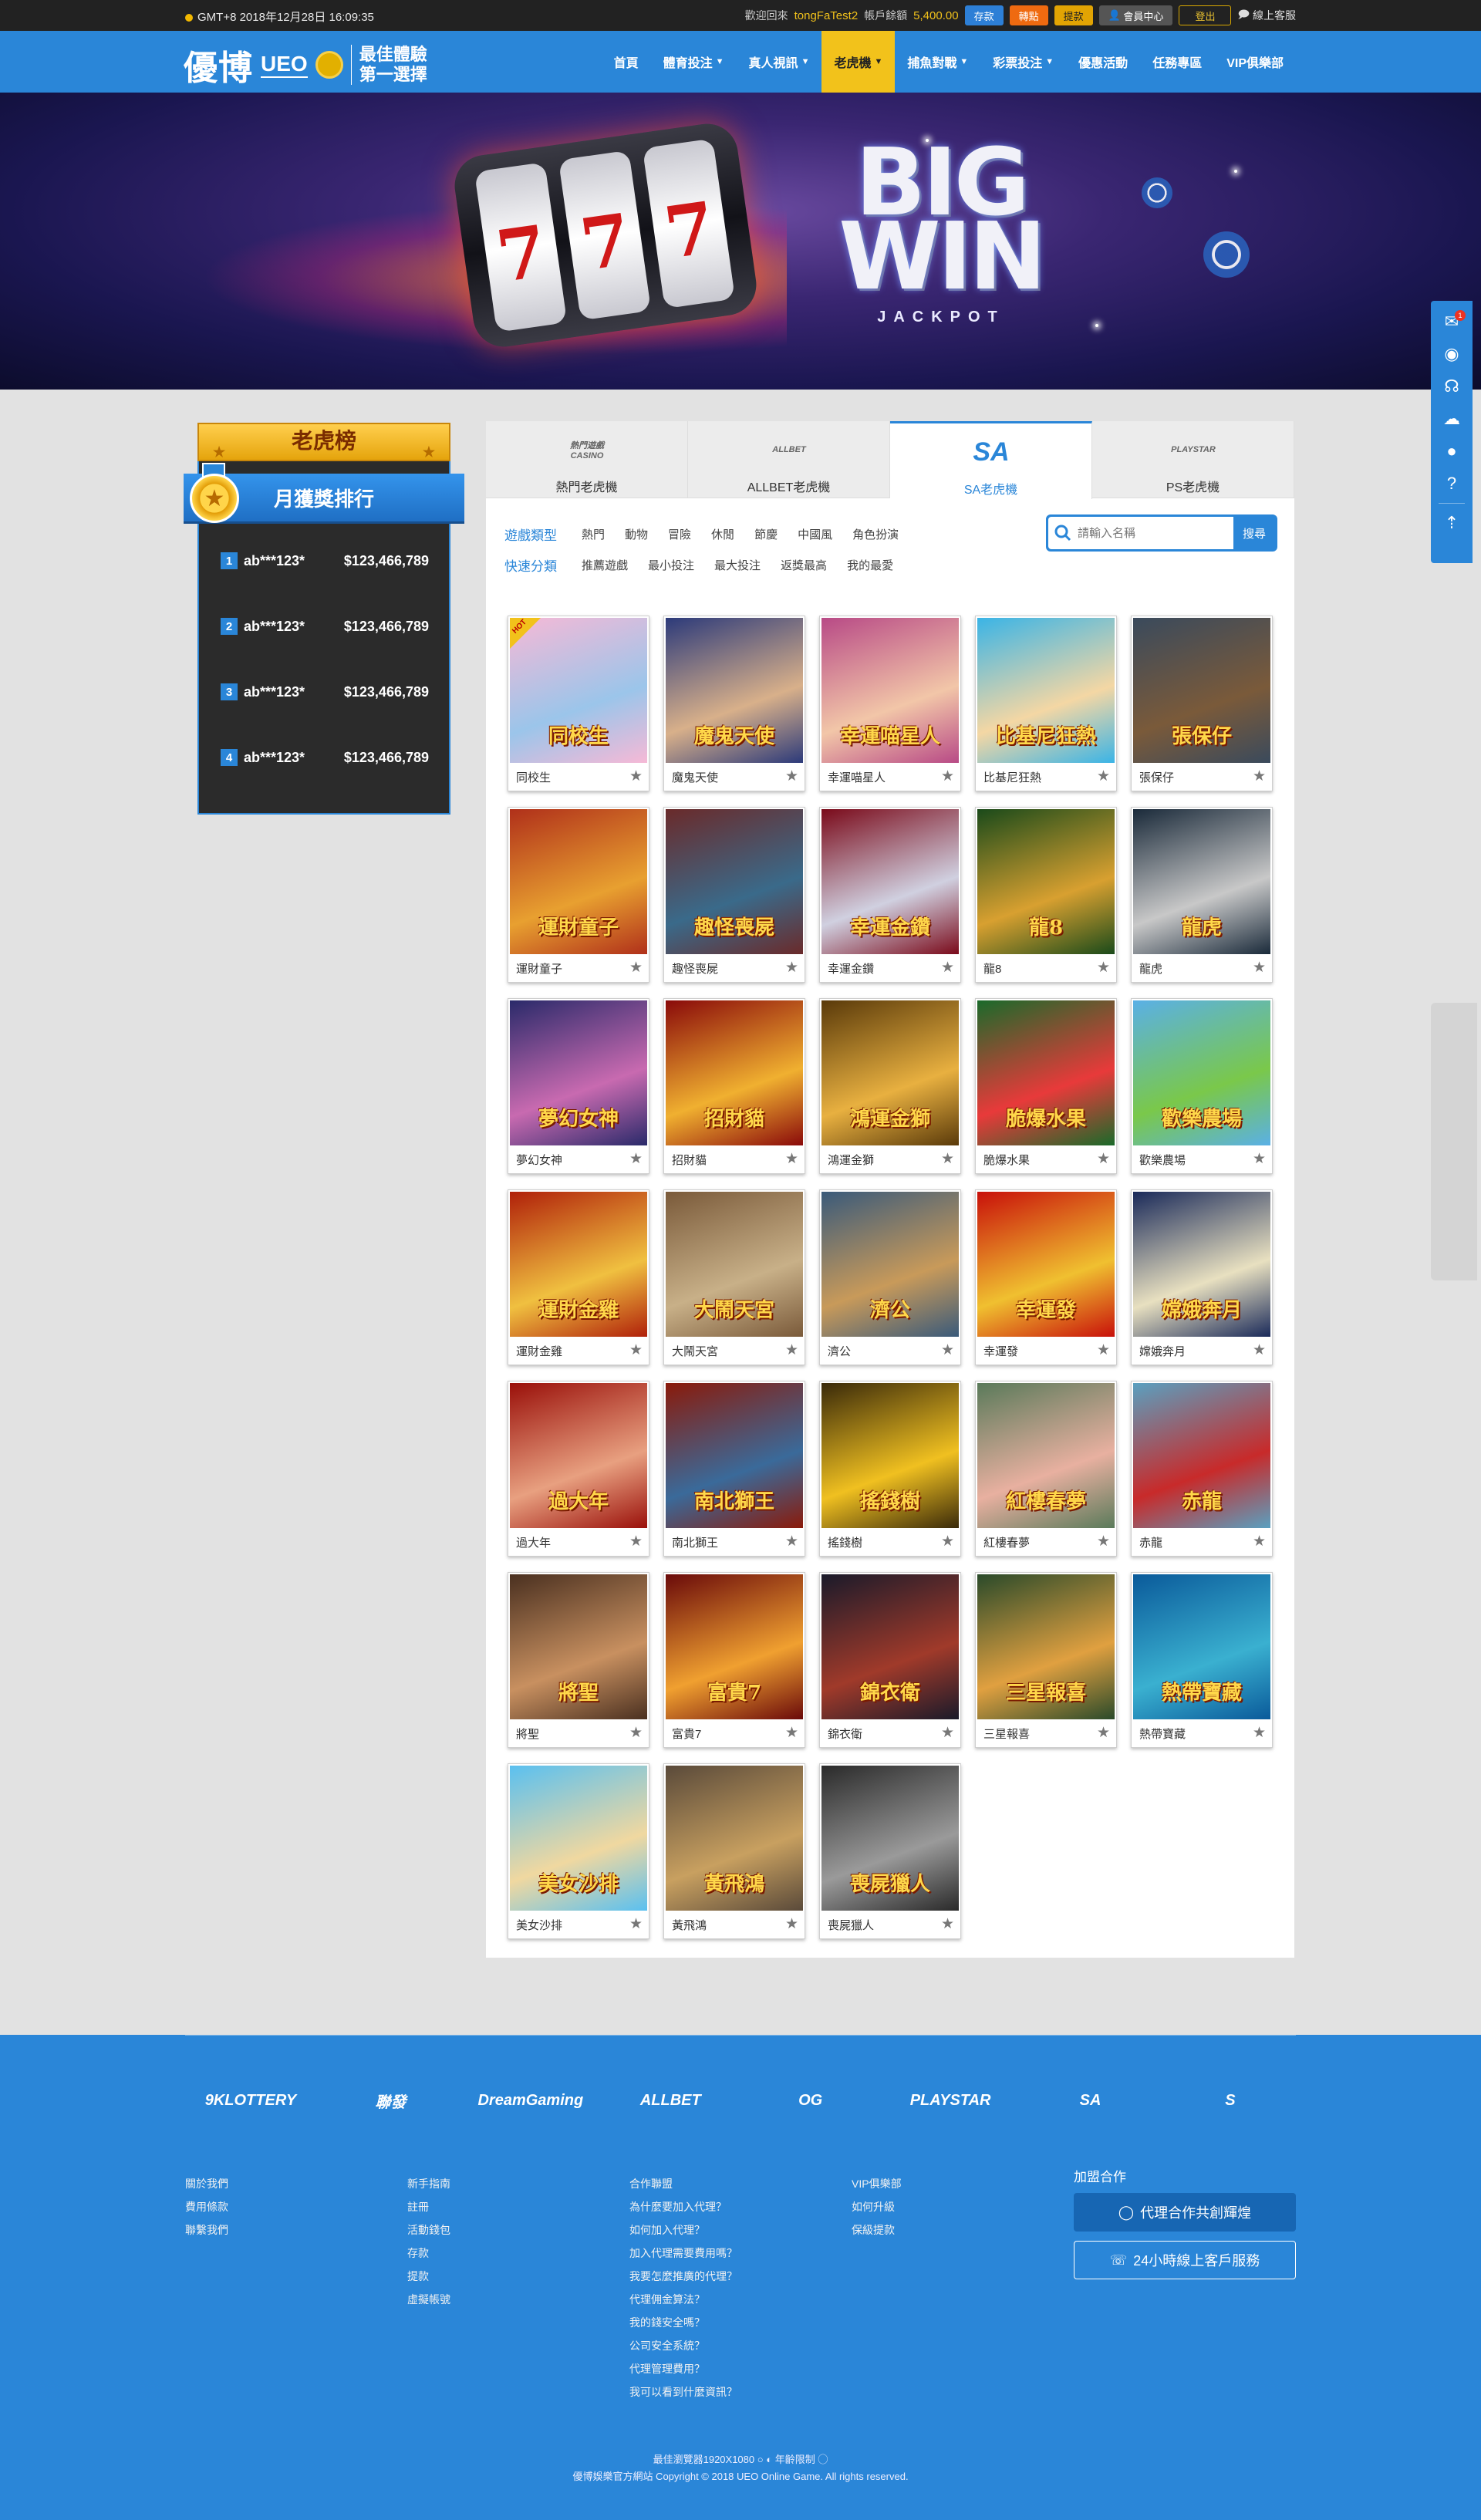 This screenshot has width=1481, height=2520. Describe the element at coordinates (1177, 62) in the screenshot. I see `nav-item: 任務專區` at that location.